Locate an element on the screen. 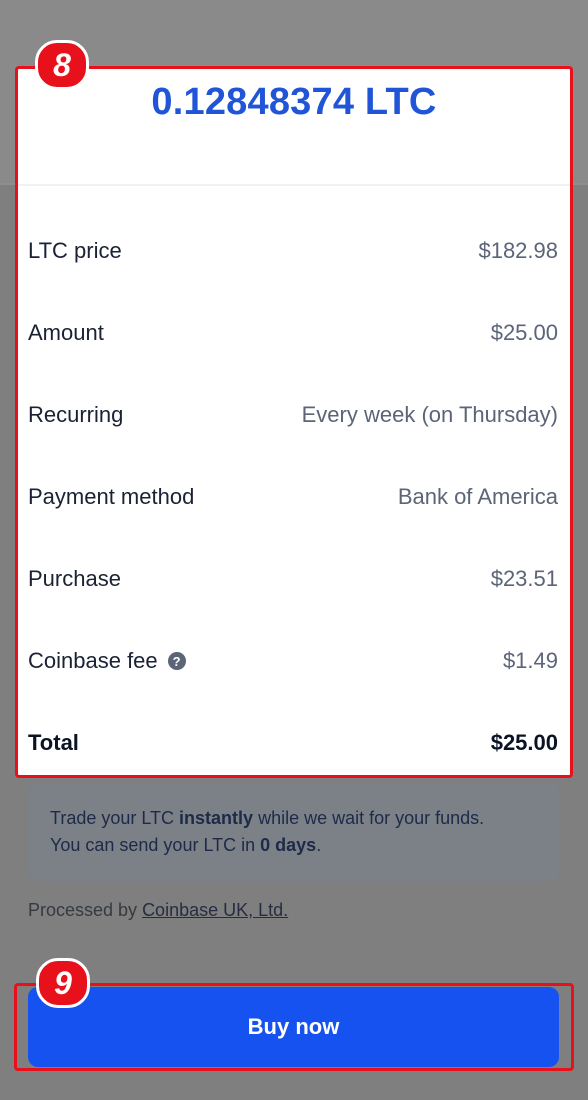 The image size is (588, 1100). row-label: Payment method is located at coordinates (111, 496).